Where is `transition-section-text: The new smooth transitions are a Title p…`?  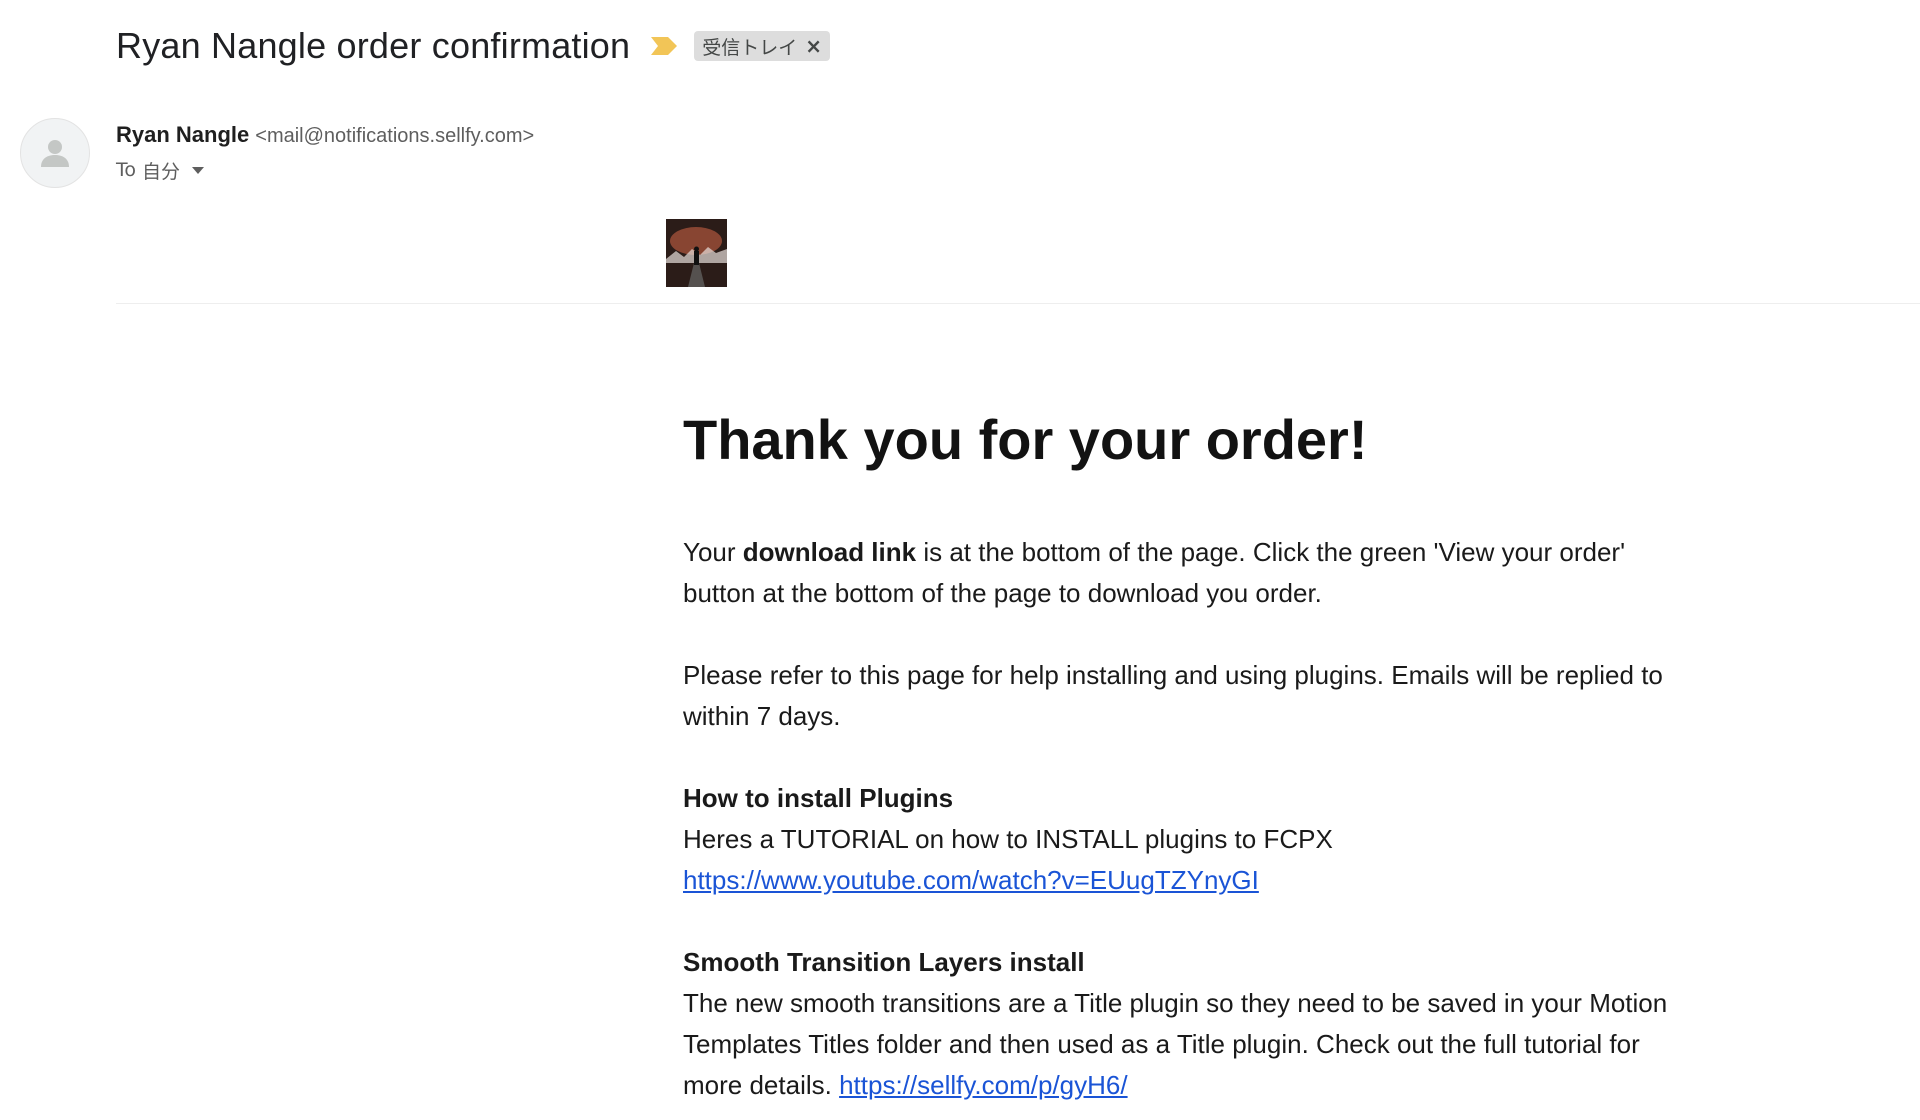 transition-section-text: The new smooth transitions are a Title p… is located at coordinates (1175, 1044).